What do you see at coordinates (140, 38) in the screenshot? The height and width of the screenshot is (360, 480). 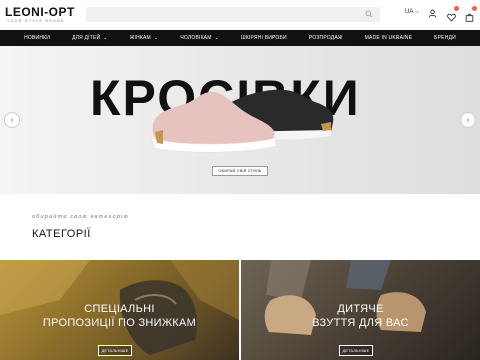 I see `nav-label: ЖІНКАМ` at bounding box center [140, 38].